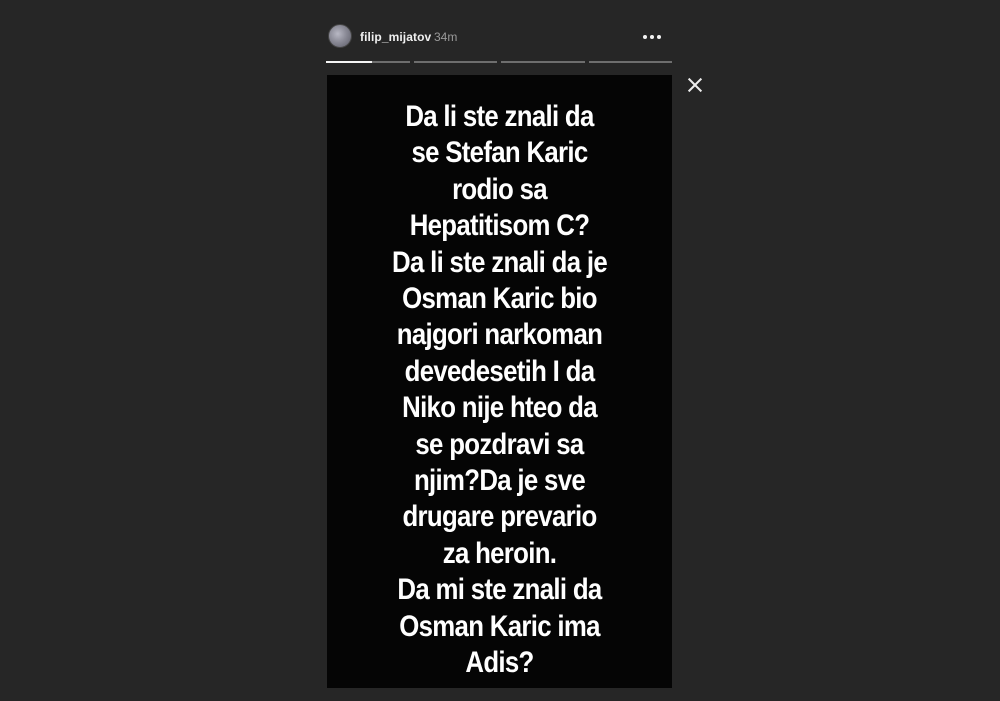 This screenshot has width=1000, height=701. What do you see at coordinates (395, 37) in the screenshot?
I see `username: filip_mijatov` at bounding box center [395, 37].